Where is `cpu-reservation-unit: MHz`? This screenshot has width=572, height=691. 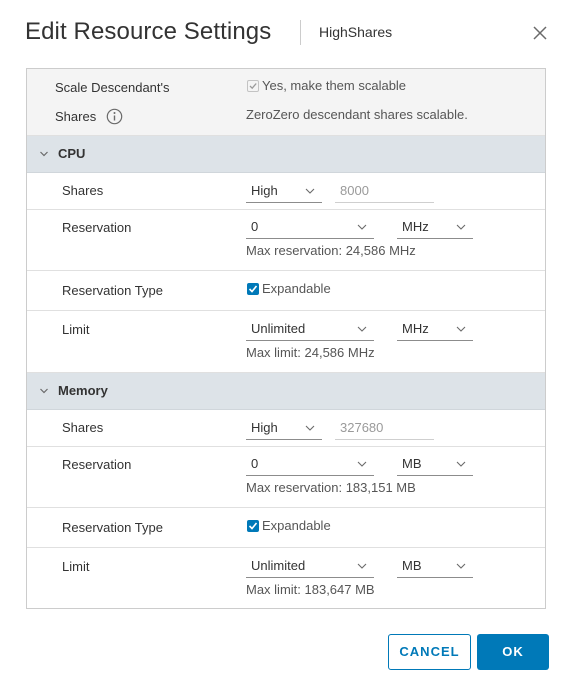 cpu-reservation-unit: MHz is located at coordinates (415, 226).